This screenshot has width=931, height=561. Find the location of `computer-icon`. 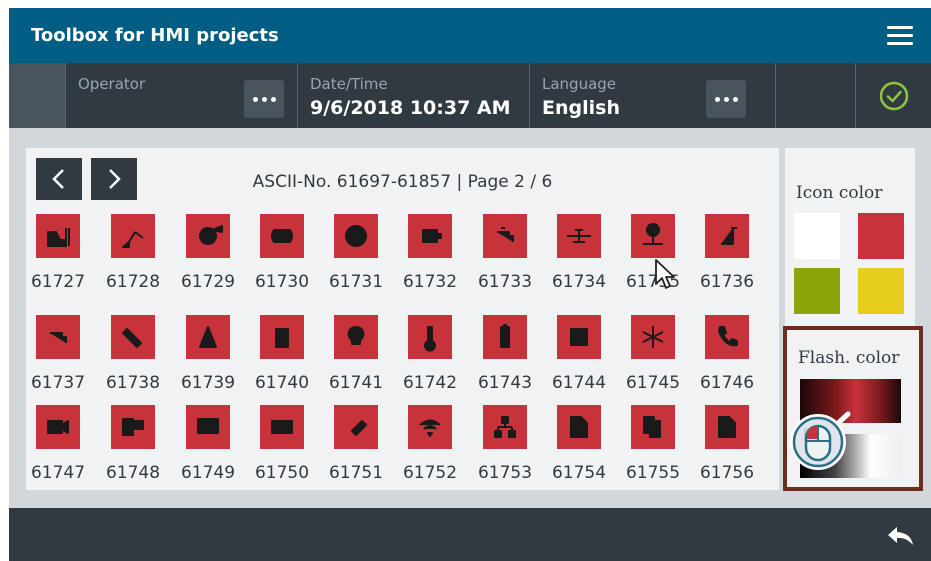

computer-icon is located at coordinates (133, 427).